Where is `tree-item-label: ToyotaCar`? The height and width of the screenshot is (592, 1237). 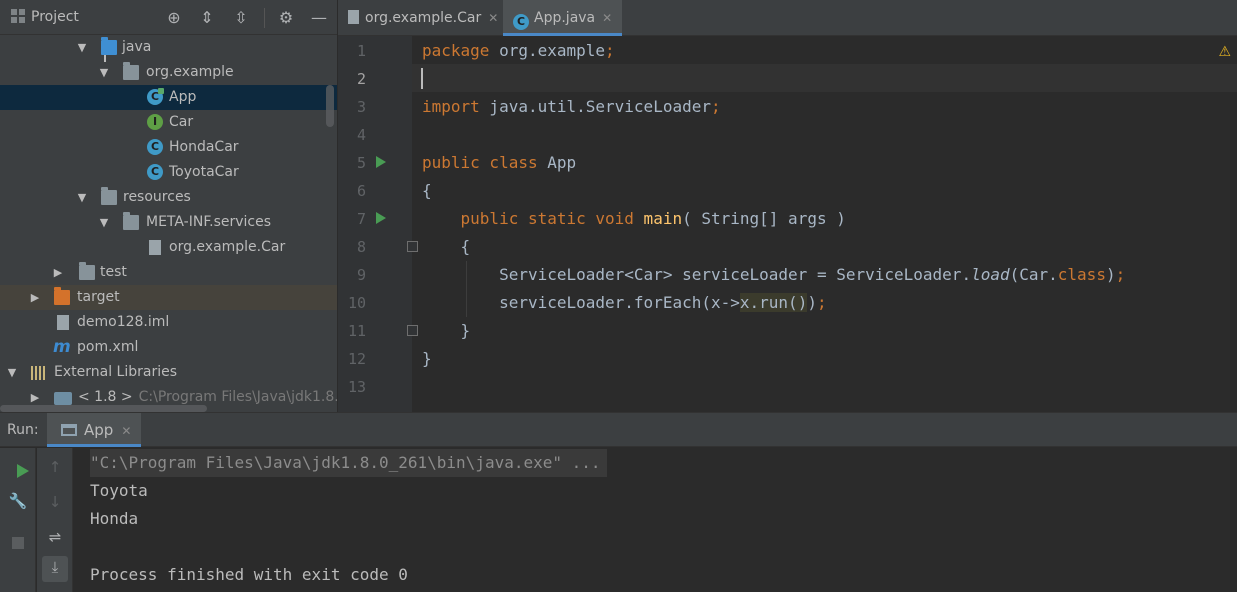
tree-item-label: ToyotaCar is located at coordinates (204, 172).